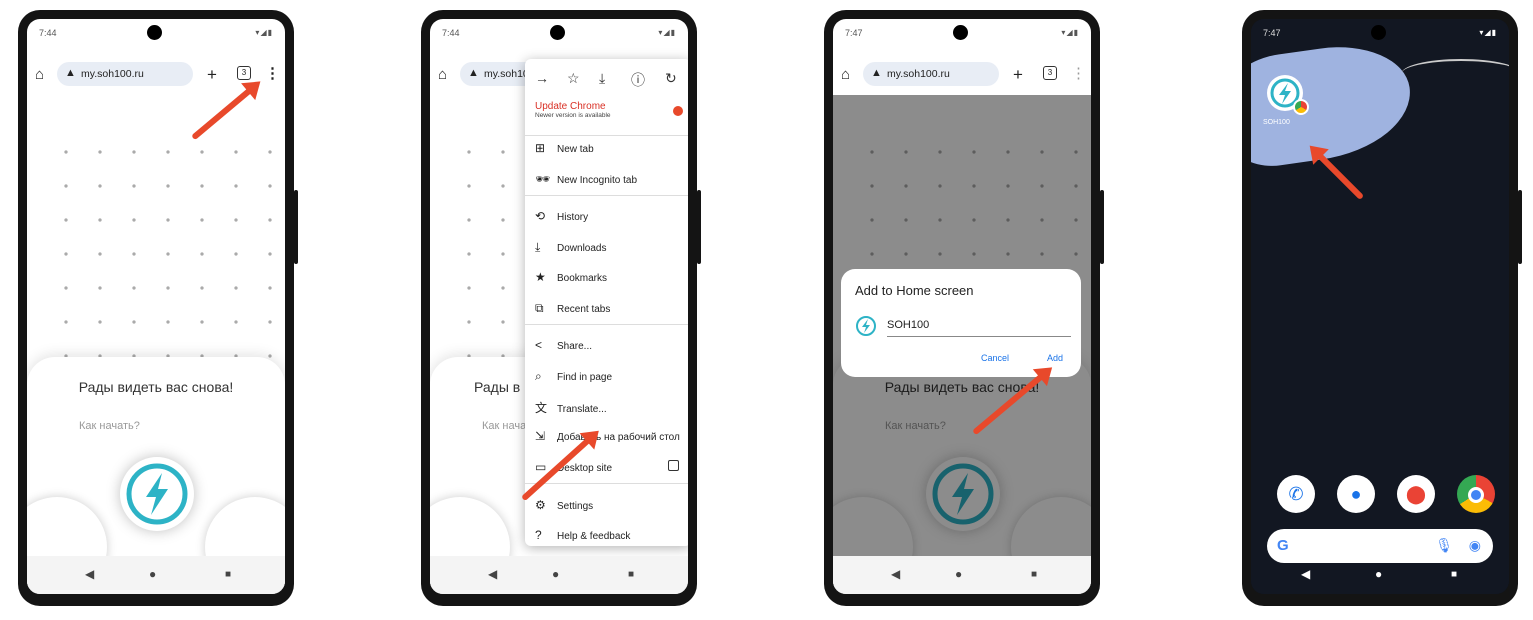 Image resolution: width=1533 pixels, height=620 pixels. What do you see at coordinates (572, 308) in the screenshot?
I see `menu-item-recent-tabs: ⧉ Recent tabs` at bounding box center [572, 308].